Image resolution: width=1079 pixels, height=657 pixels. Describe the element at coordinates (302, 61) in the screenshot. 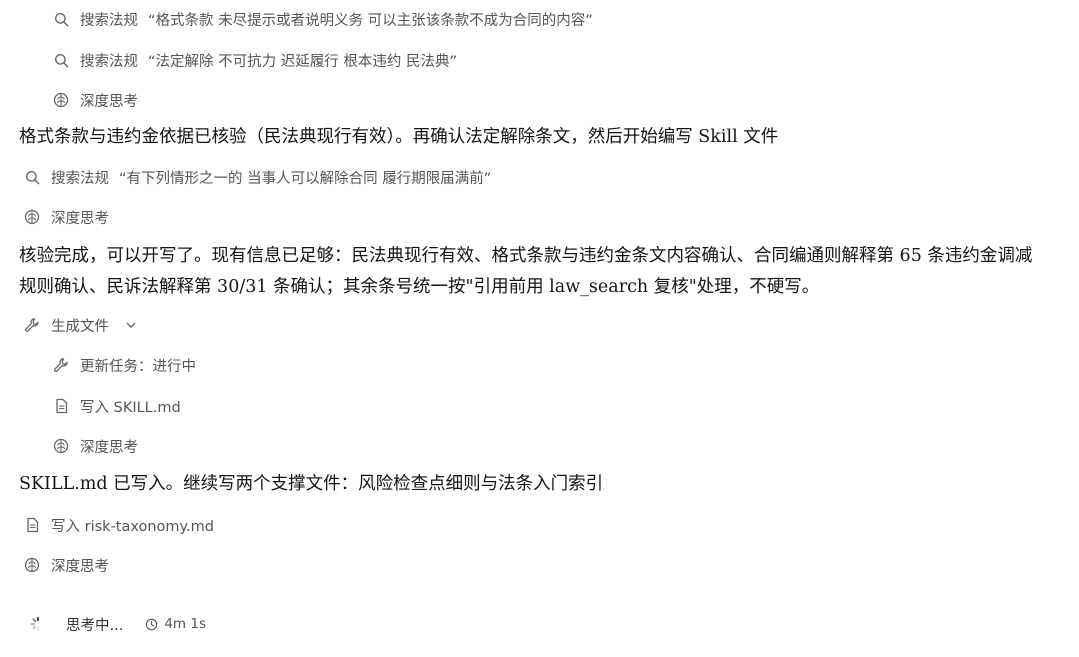

I see `step-query: “法定解除 不可抗力 迟延履行 根本违约 民法典”` at that location.